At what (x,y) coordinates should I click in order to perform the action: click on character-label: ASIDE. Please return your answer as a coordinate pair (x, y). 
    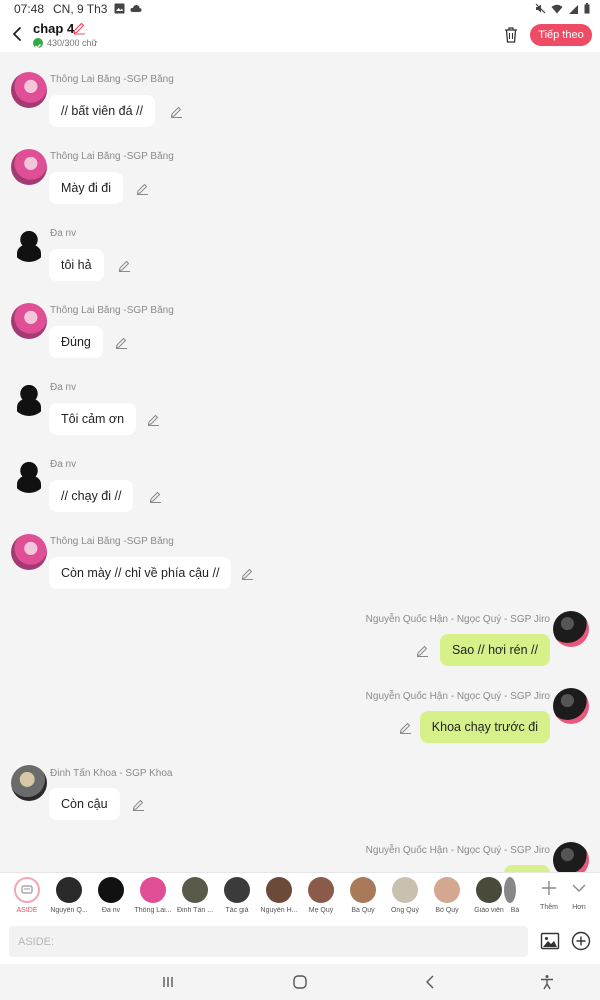
    Looking at the image, I should click on (27, 910).